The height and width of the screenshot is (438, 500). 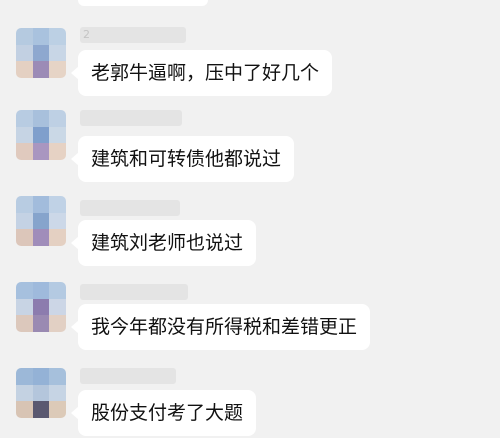 I want to click on sender-name: 2, so click(x=133, y=35).